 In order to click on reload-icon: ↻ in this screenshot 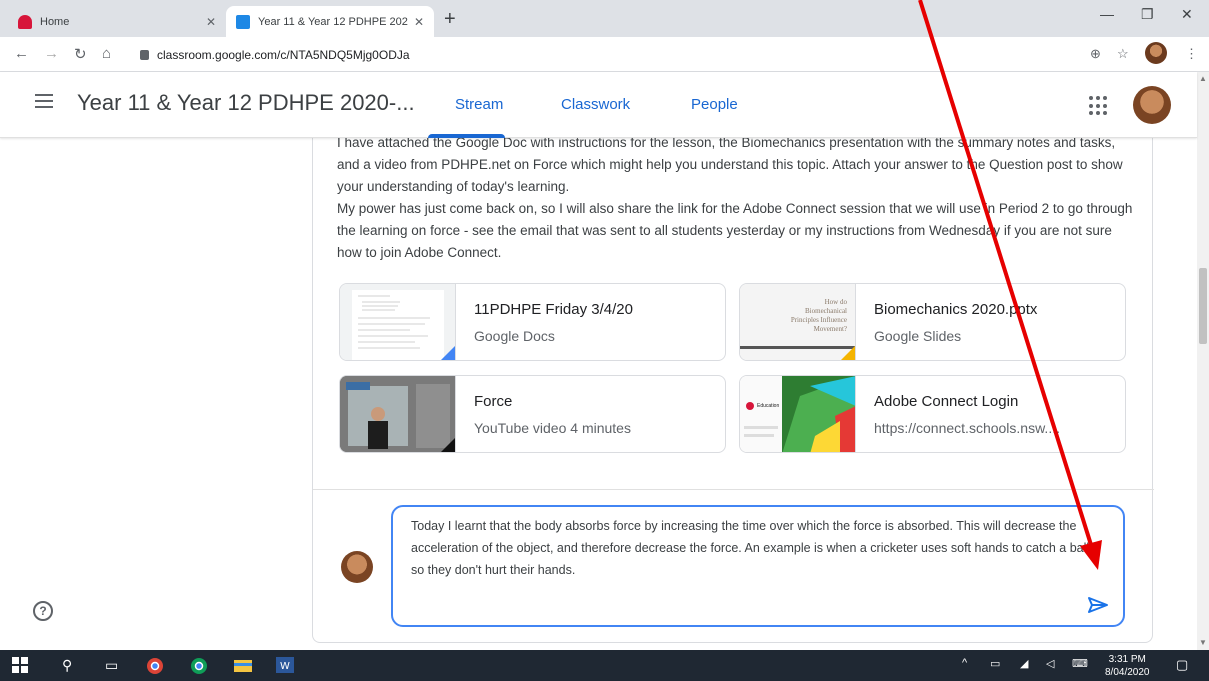, I will do `click(80, 54)`.